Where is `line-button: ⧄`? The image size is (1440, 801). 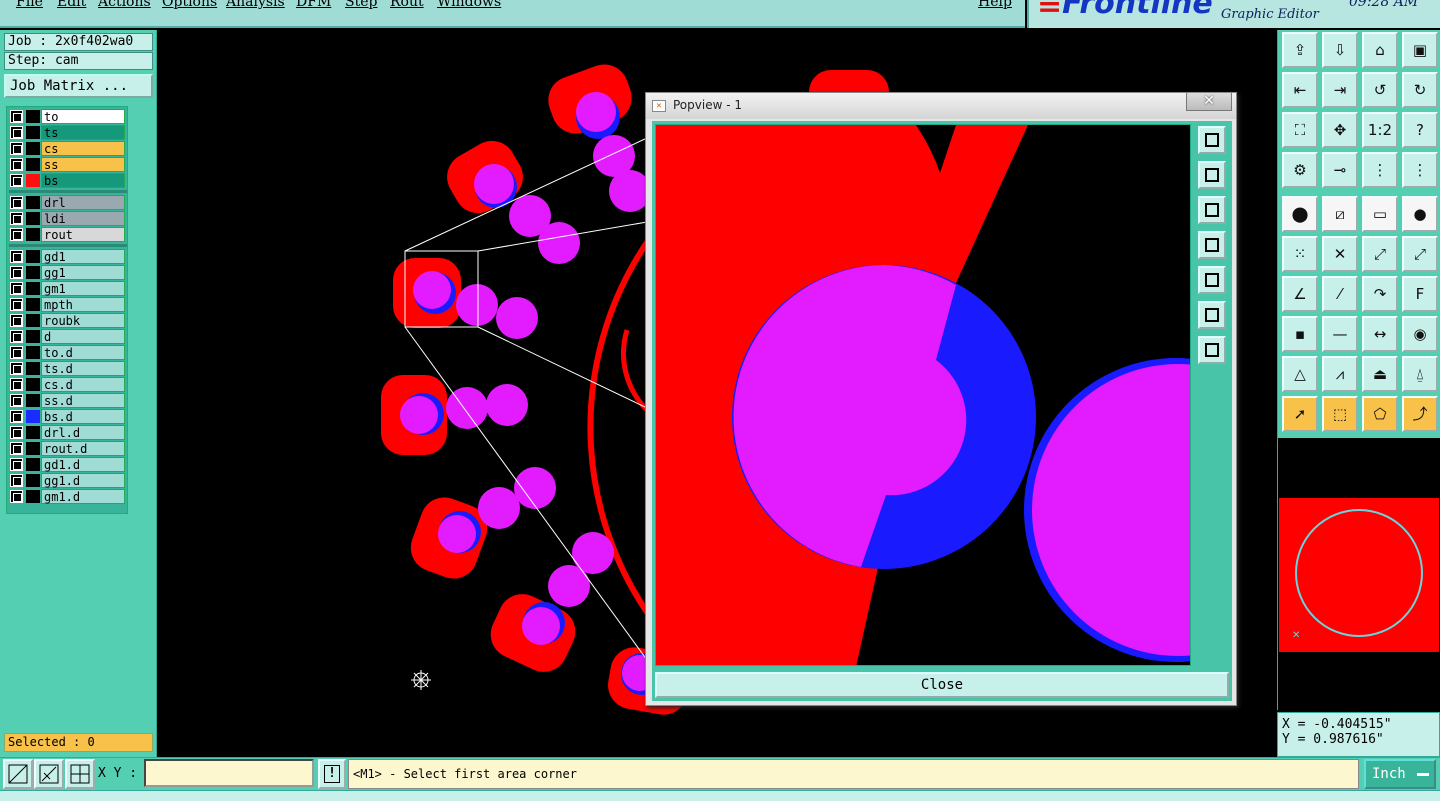 line-button: ⧄ is located at coordinates (1340, 214).